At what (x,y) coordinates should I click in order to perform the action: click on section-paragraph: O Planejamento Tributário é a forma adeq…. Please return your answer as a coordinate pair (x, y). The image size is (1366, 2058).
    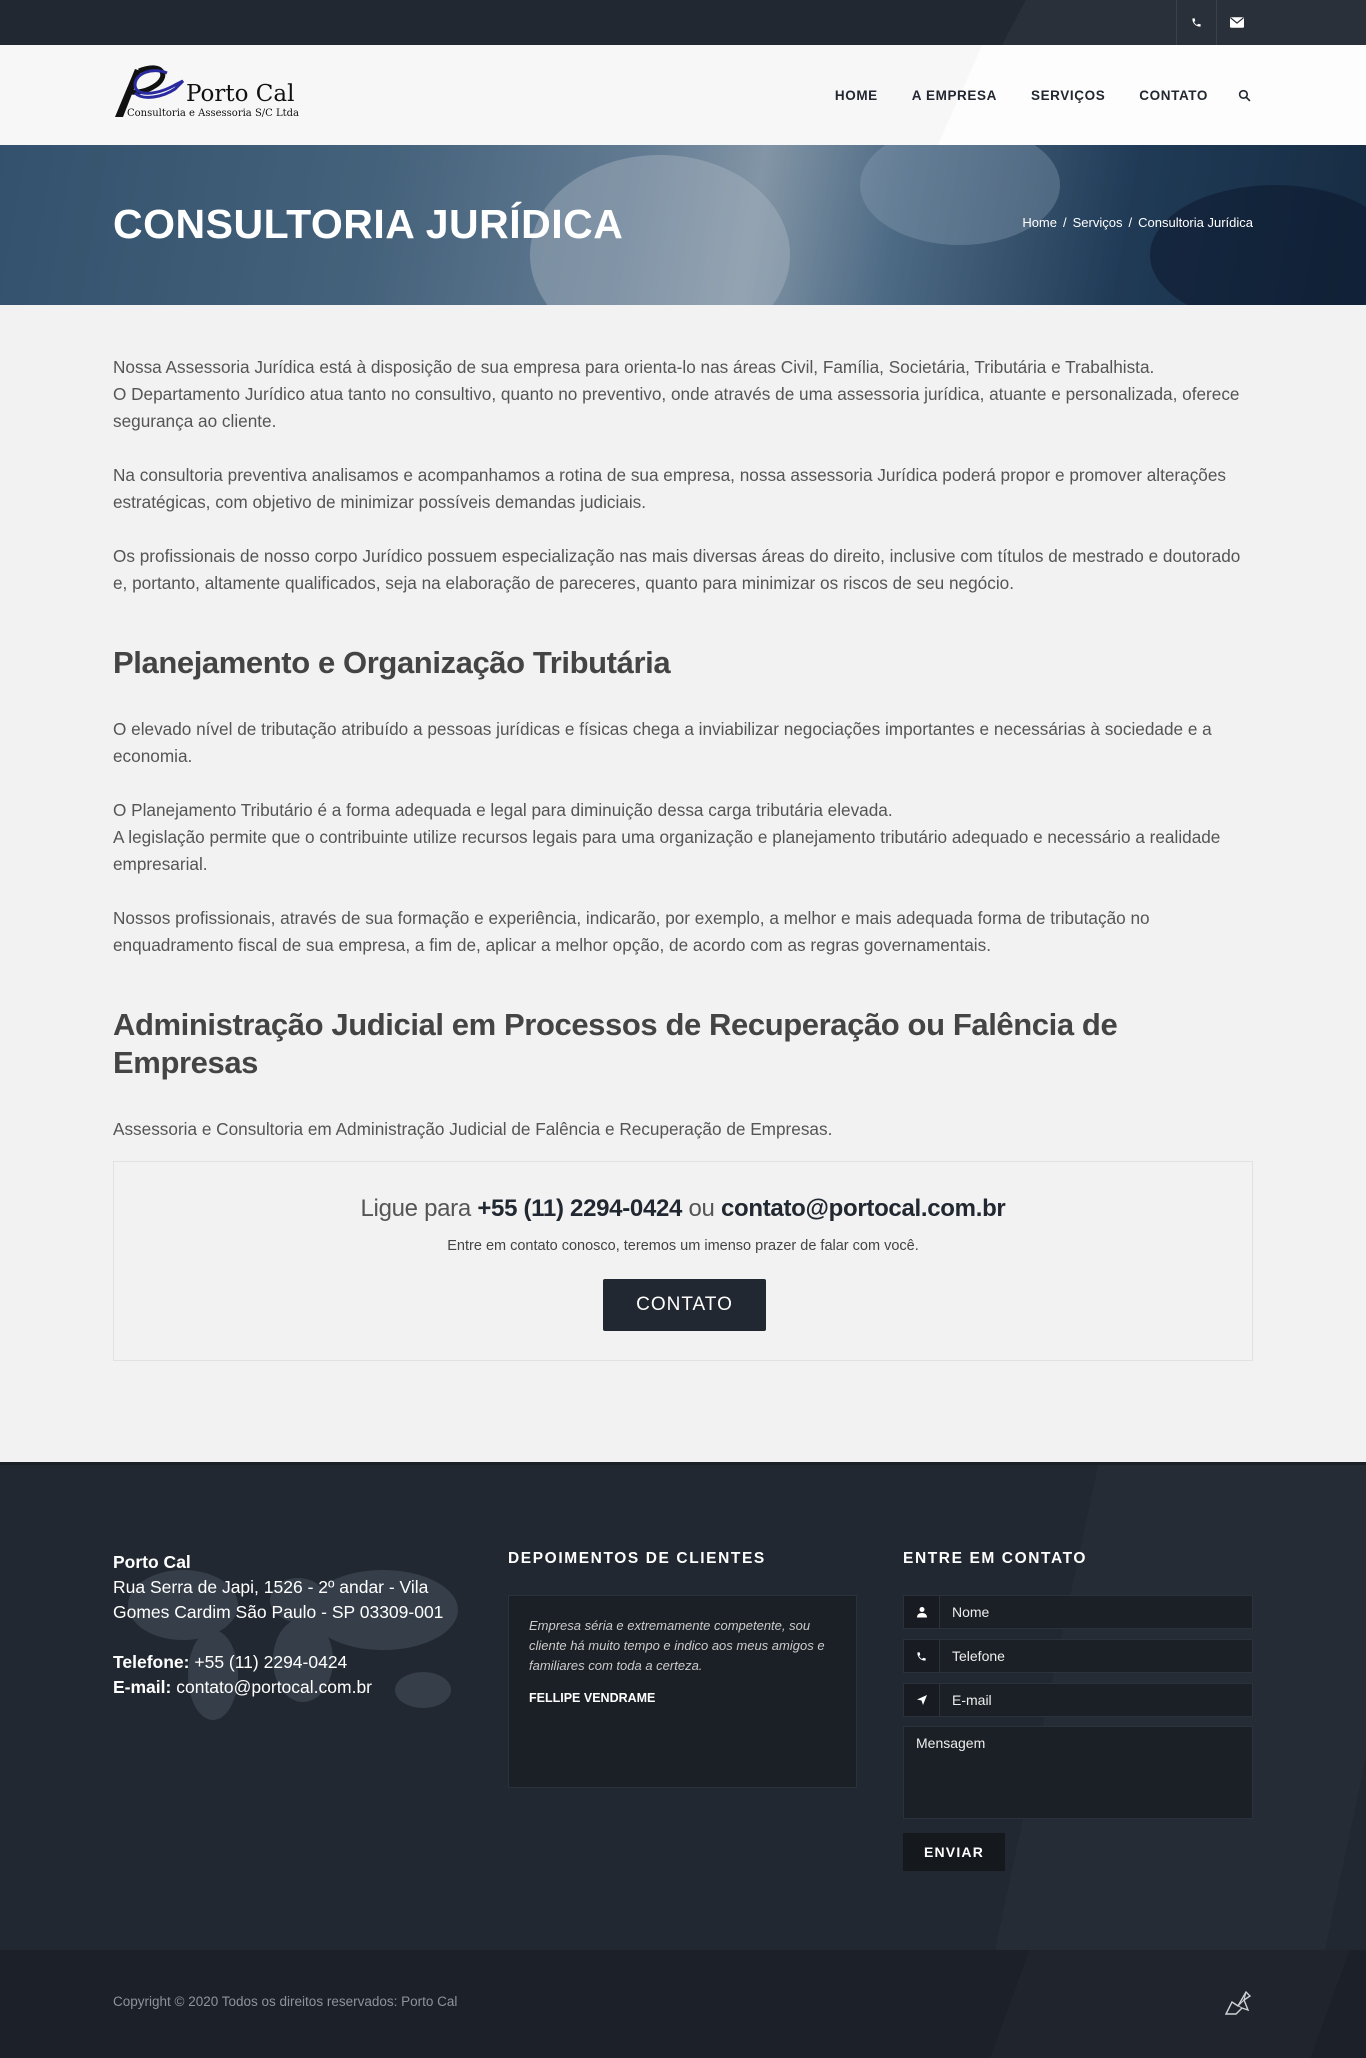
    Looking at the image, I should click on (503, 810).